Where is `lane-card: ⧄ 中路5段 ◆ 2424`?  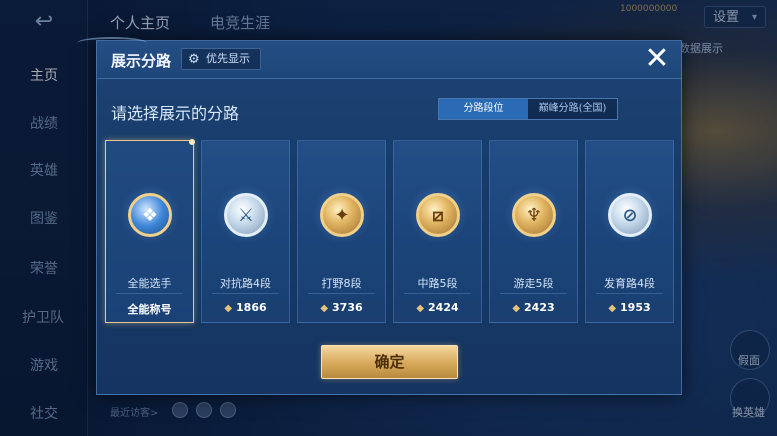 lane-card: ⧄ 中路5段 ◆ 2424 is located at coordinates (437, 231).